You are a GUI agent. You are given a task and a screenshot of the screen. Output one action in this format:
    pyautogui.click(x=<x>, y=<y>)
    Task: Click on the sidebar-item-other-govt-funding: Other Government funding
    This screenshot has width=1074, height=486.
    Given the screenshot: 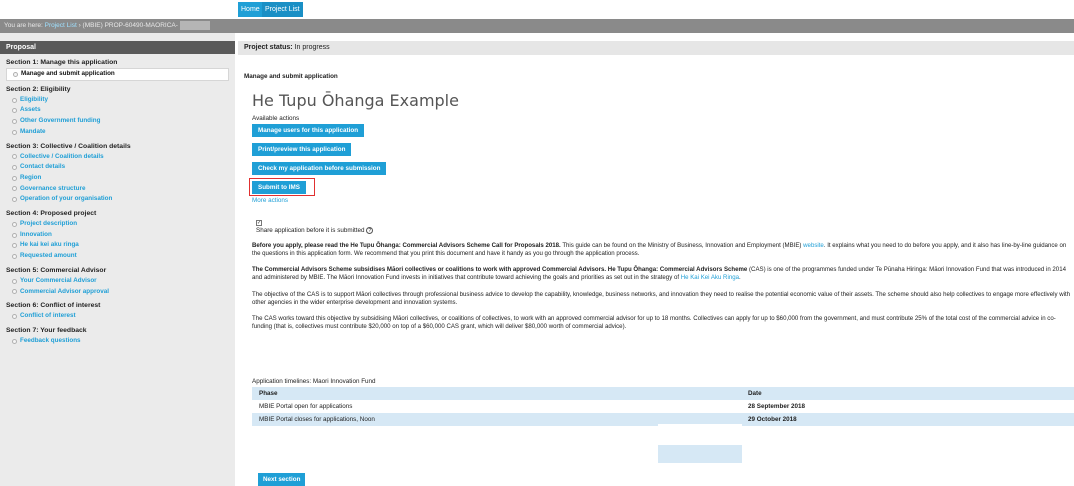 What is the action you would take?
    pyautogui.click(x=117, y=121)
    